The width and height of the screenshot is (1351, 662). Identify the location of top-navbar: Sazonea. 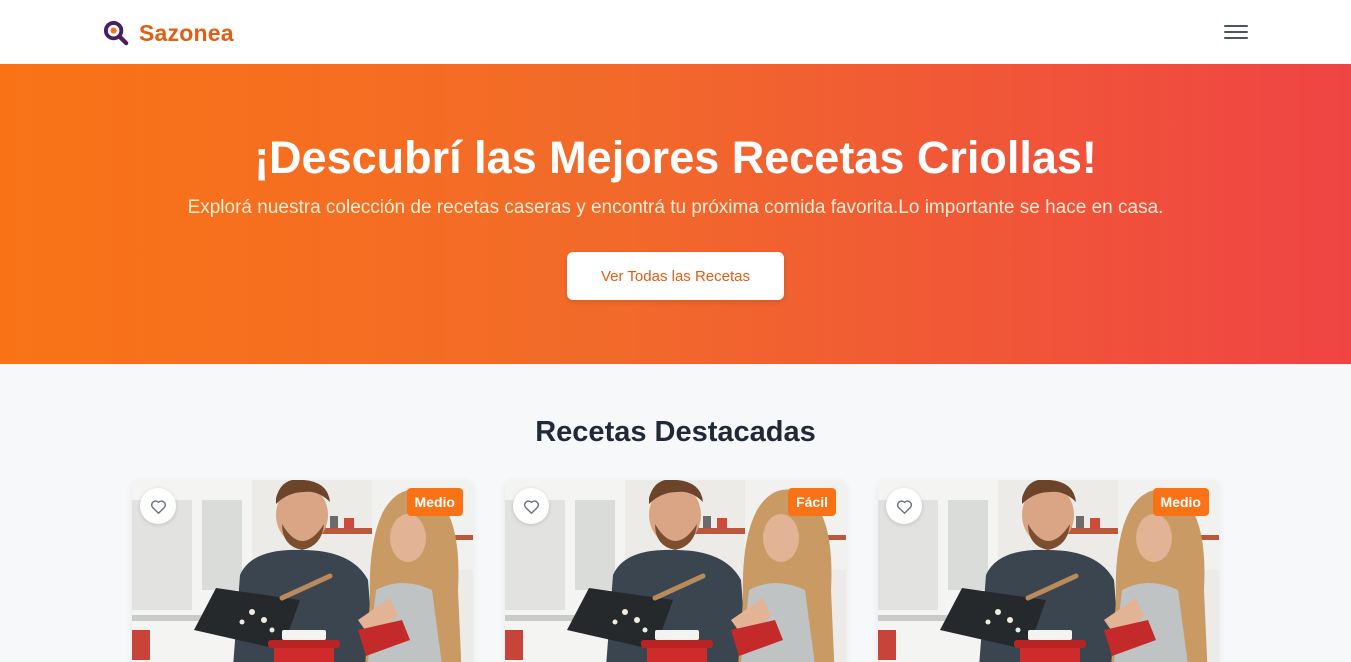
(675, 32).